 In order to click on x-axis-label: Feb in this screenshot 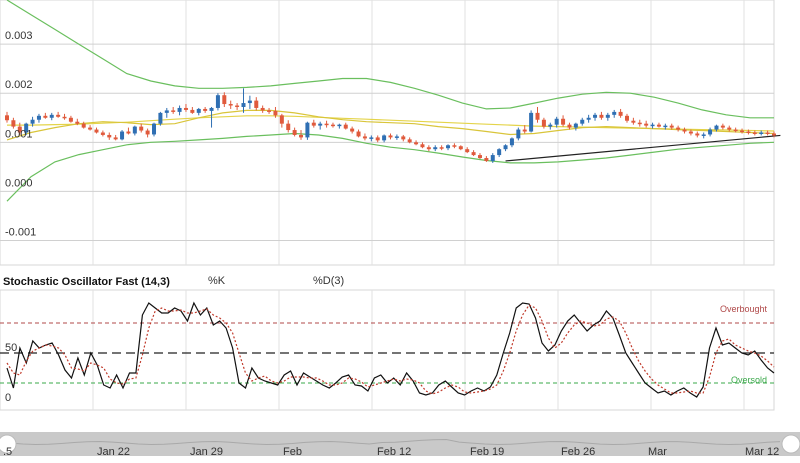, I will do `click(292, 452)`.